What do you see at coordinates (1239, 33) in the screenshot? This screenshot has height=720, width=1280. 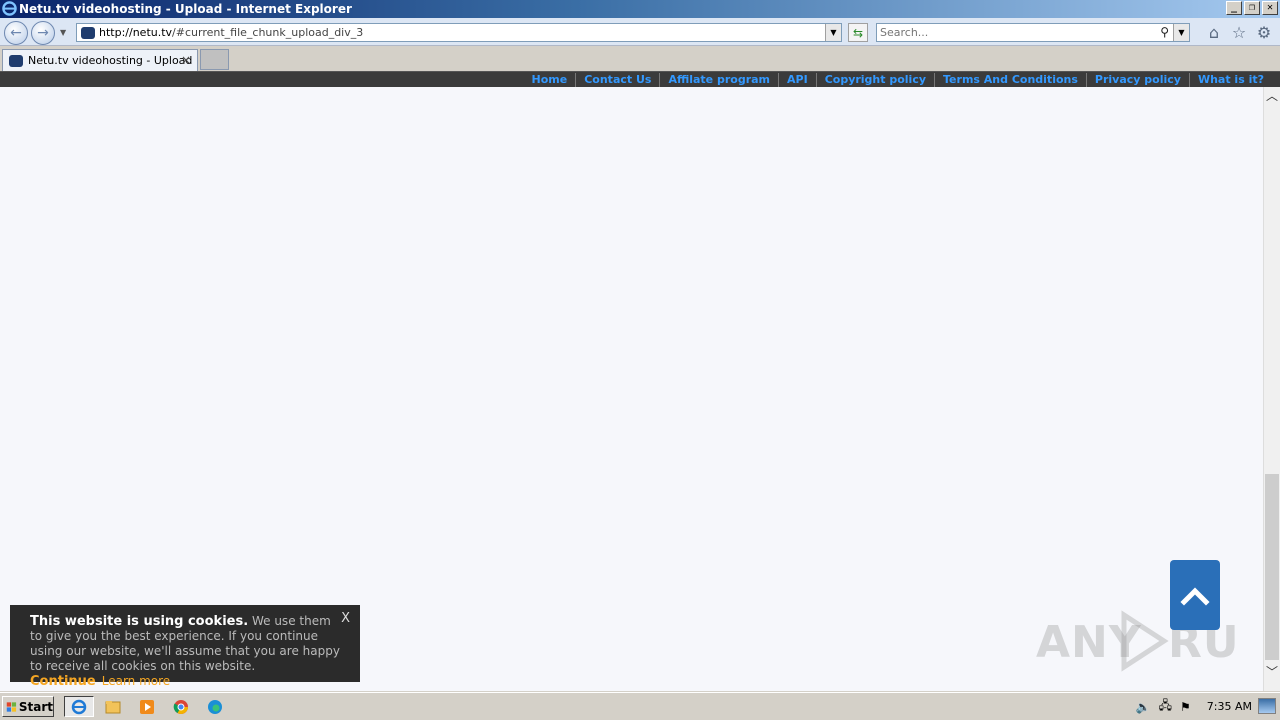 I see `favorites-star-icon: ☆` at bounding box center [1239, 33].